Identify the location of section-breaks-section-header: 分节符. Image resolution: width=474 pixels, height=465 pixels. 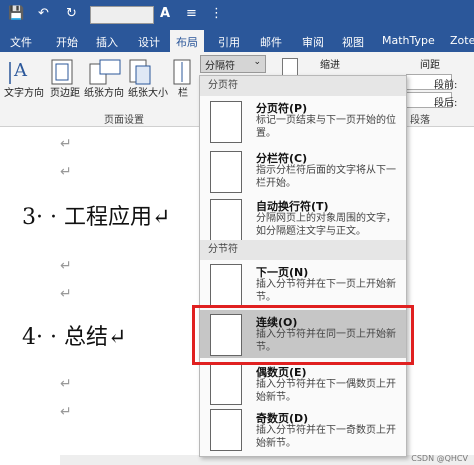
(303, 250).